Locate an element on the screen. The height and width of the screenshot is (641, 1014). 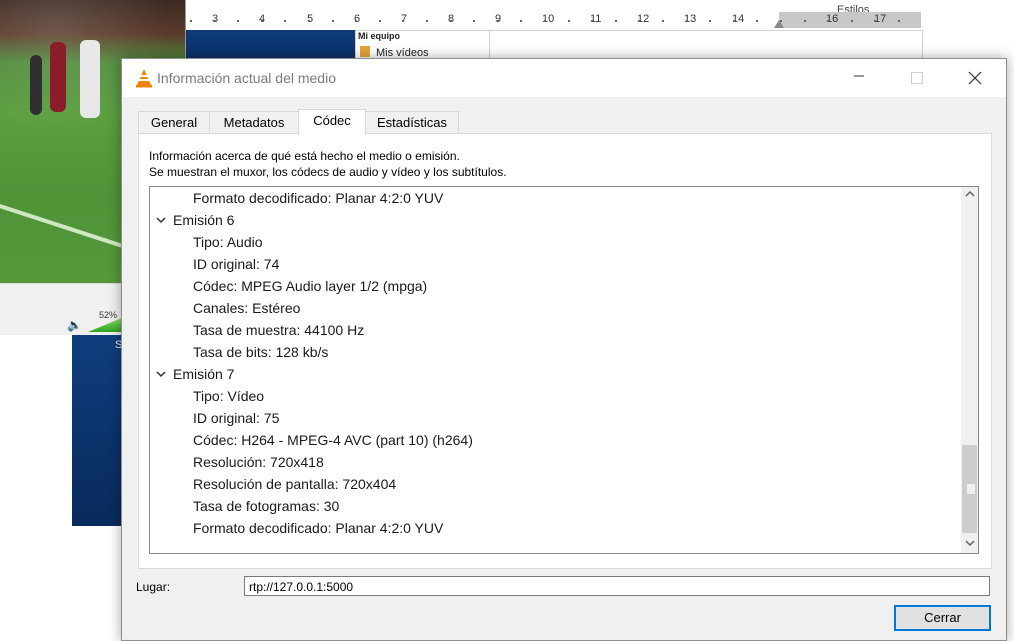
chevron-down-icon is located at coordinates (969, 543).